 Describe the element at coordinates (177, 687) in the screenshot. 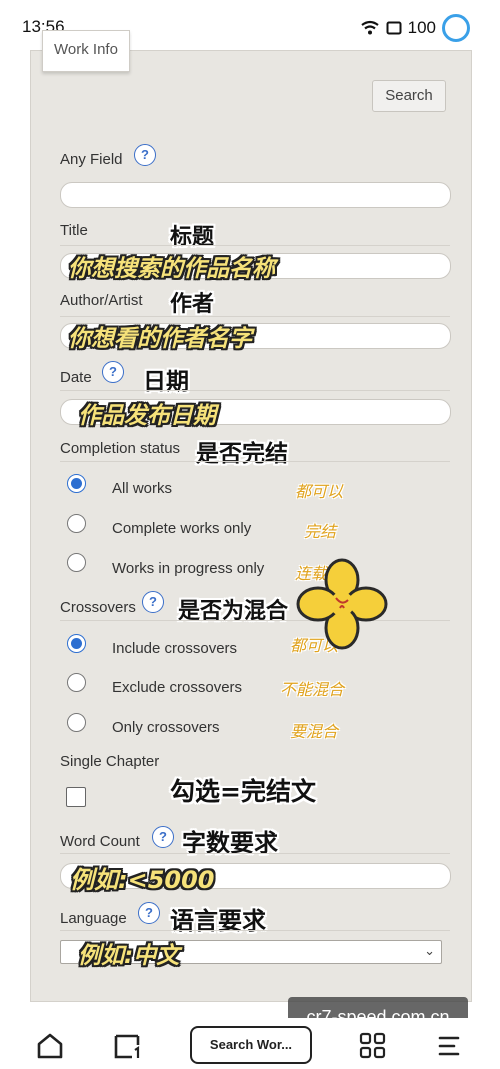

I see `option-exclude-crossovers: Exclude crossovers` at that location.